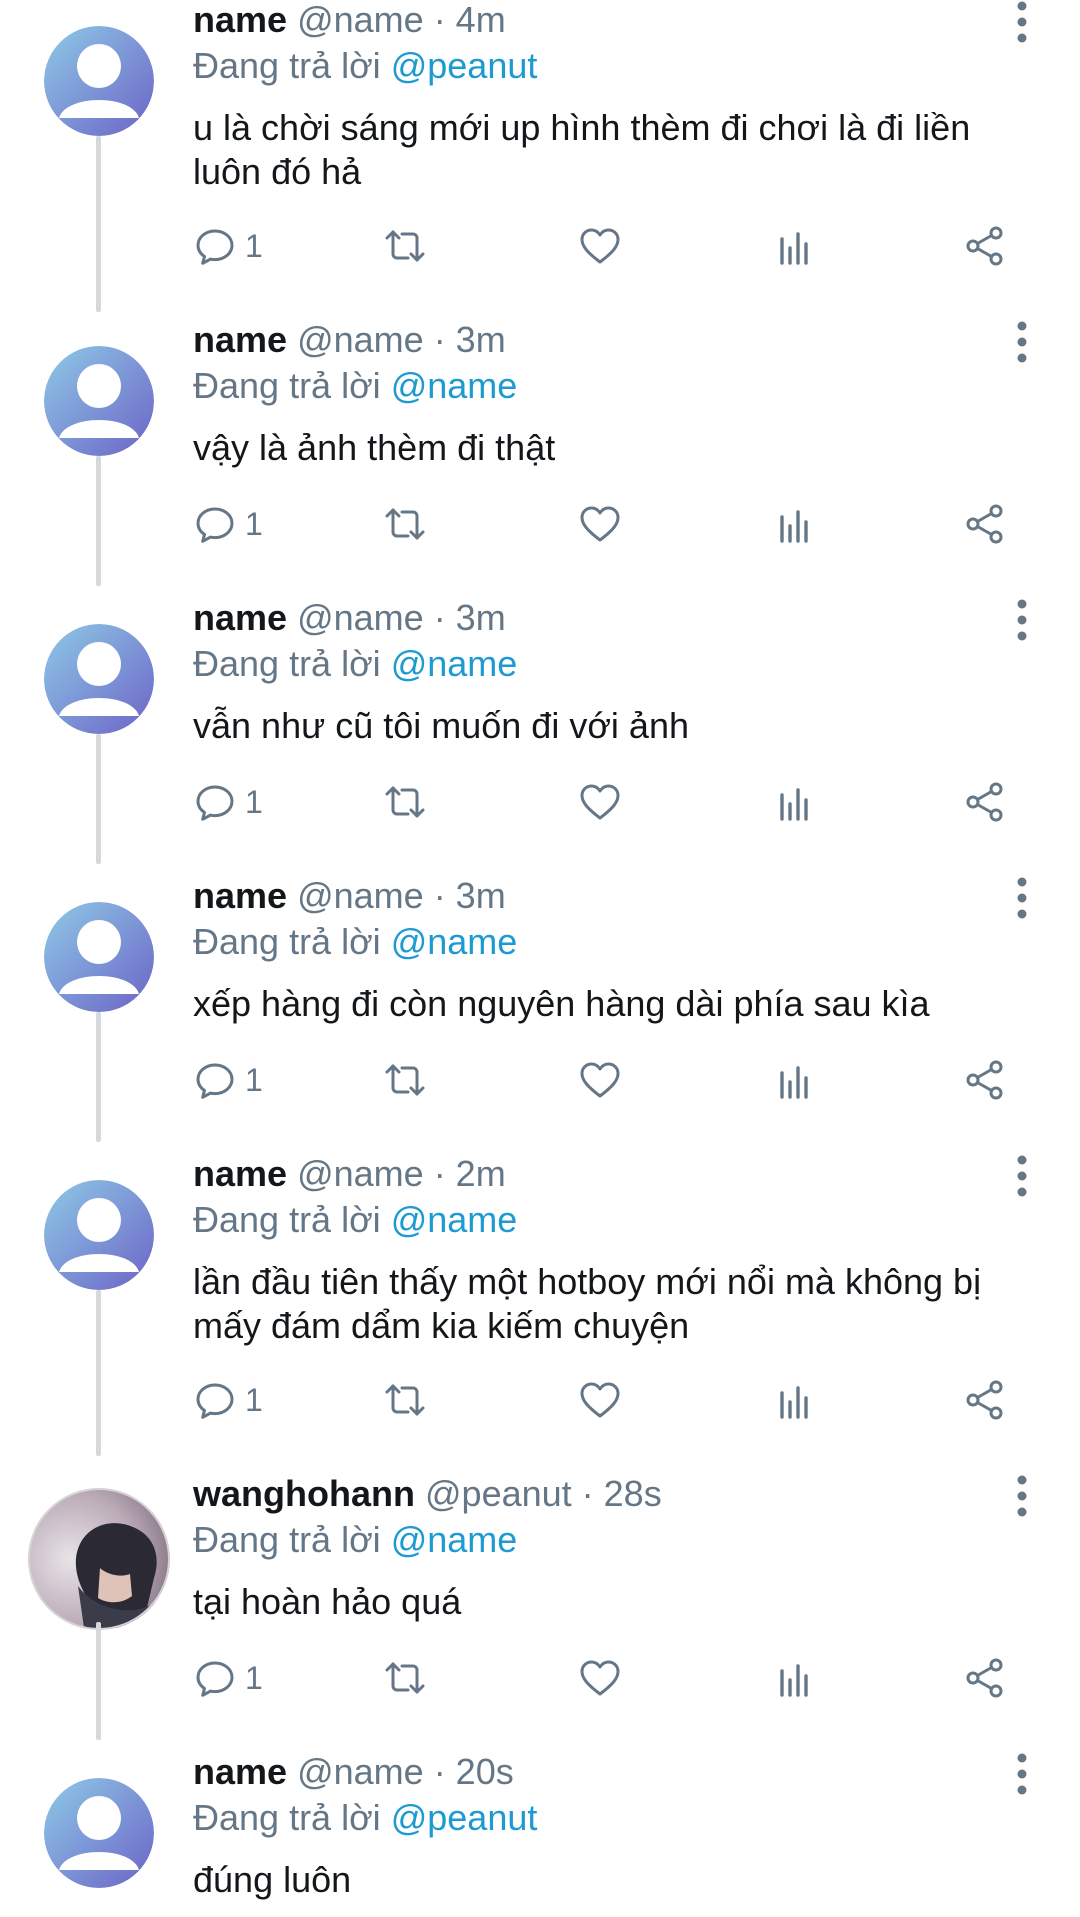 This screenshot has height=1917, width=1080. Describe the element at coordinates (304, 1493) in the screenshot. I see `display-name: wanghohann` at that location.